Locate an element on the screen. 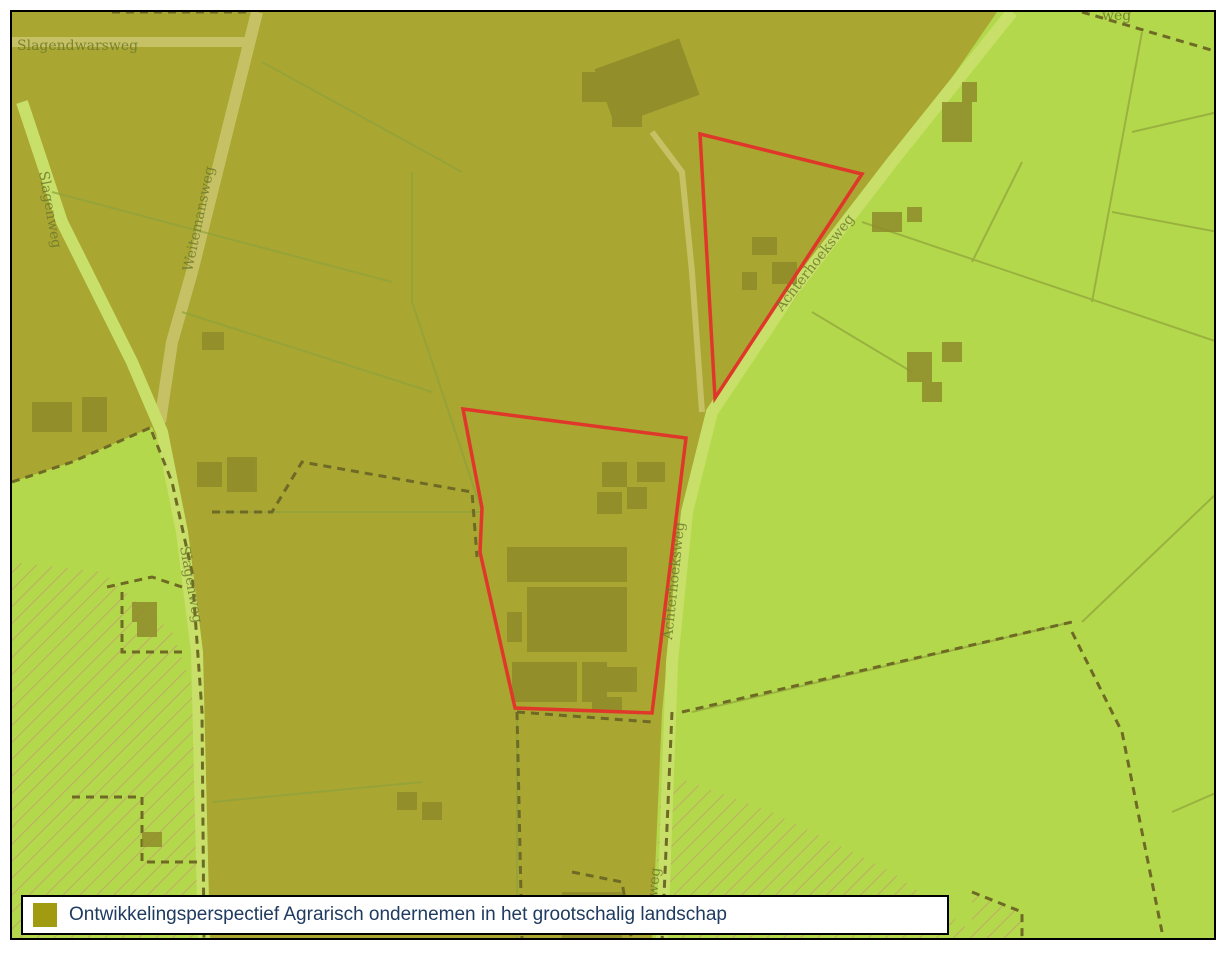  label-weg-top: weg is located at coordinates (1116, 18).